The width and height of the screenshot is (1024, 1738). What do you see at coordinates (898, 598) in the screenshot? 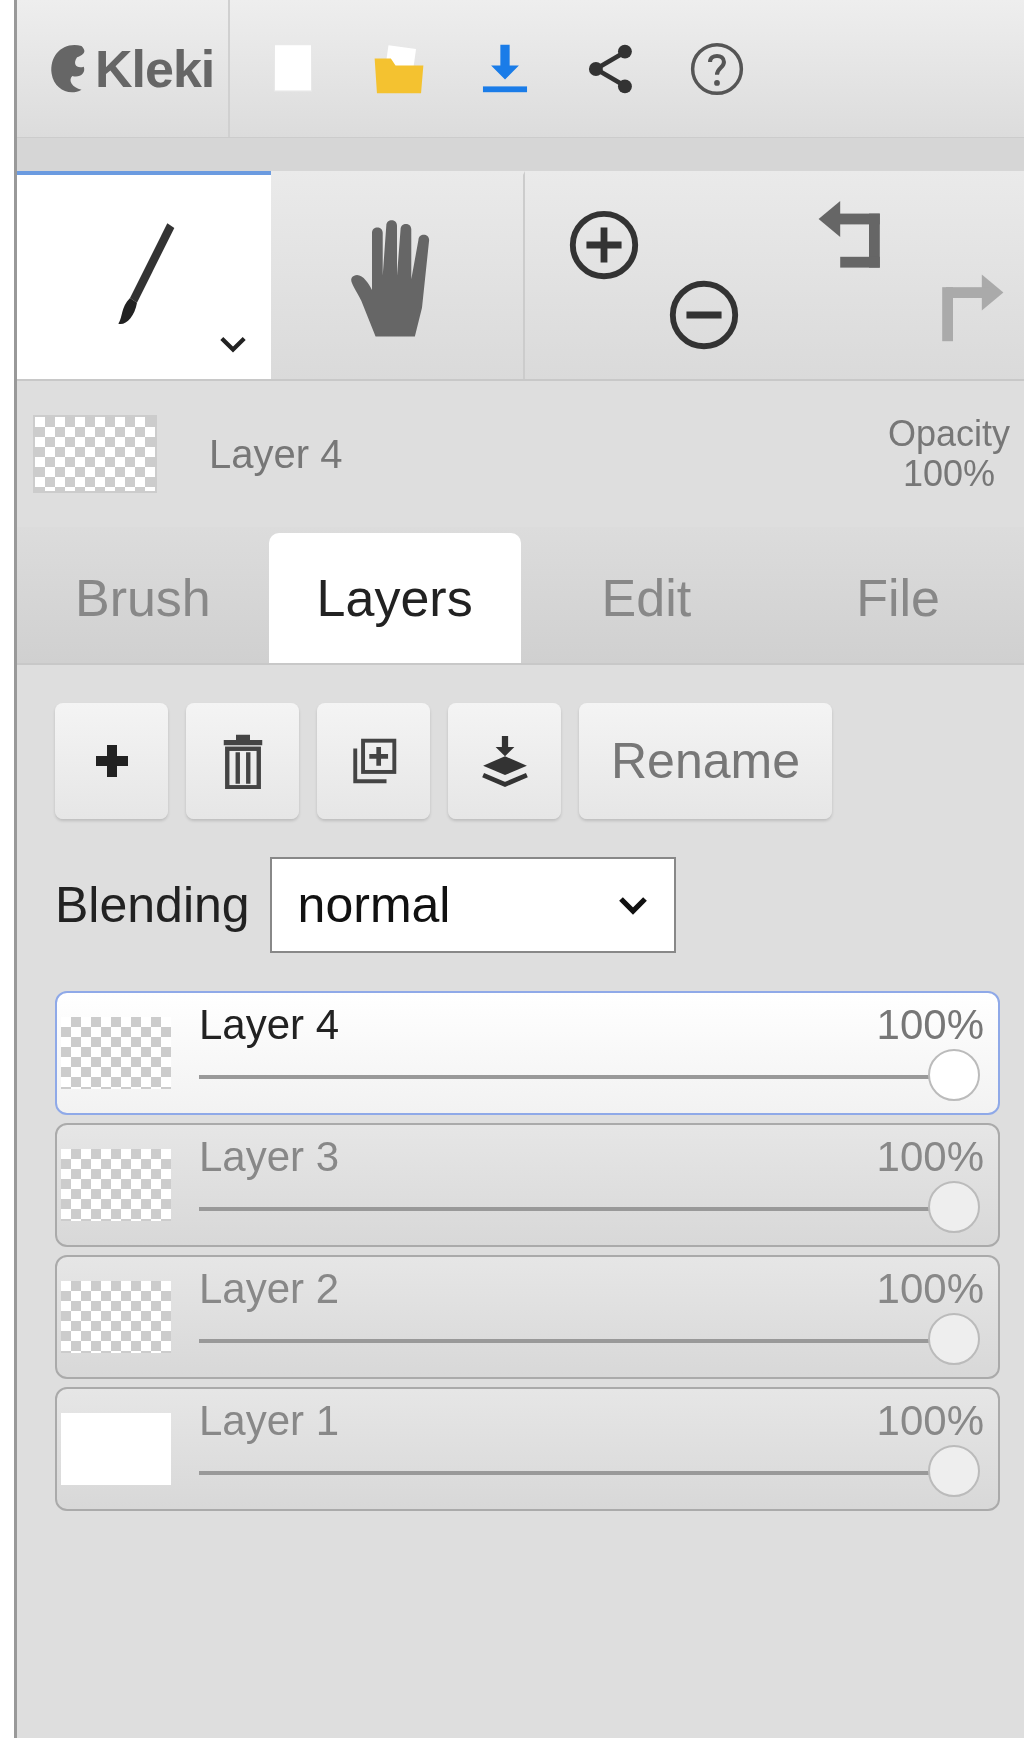
I see `tab: File` at bounding box center [898, 598].